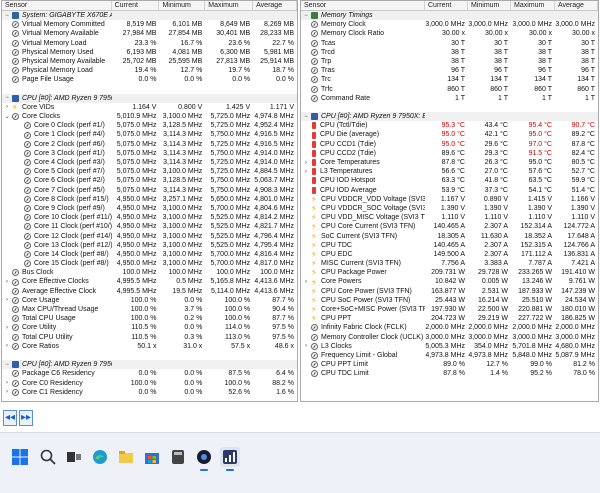 The width and height of the screenshot is (600, 493). I want to click on sensor-row: Trp 38 T 38 T 38 T 38 T, so click(449, 61).